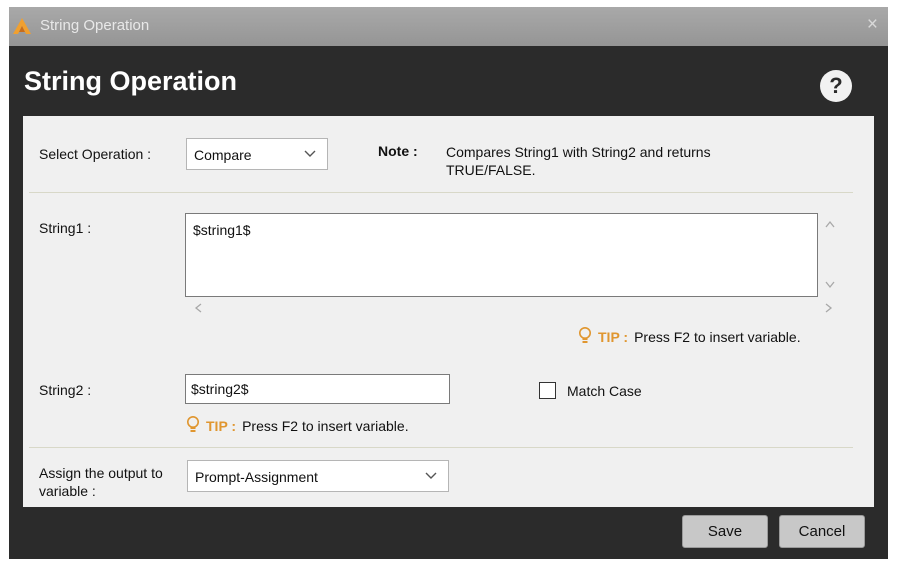 The width and height of the screenshot is (898, 567). I want to click on scroll-right-icon, so click(829, 308).